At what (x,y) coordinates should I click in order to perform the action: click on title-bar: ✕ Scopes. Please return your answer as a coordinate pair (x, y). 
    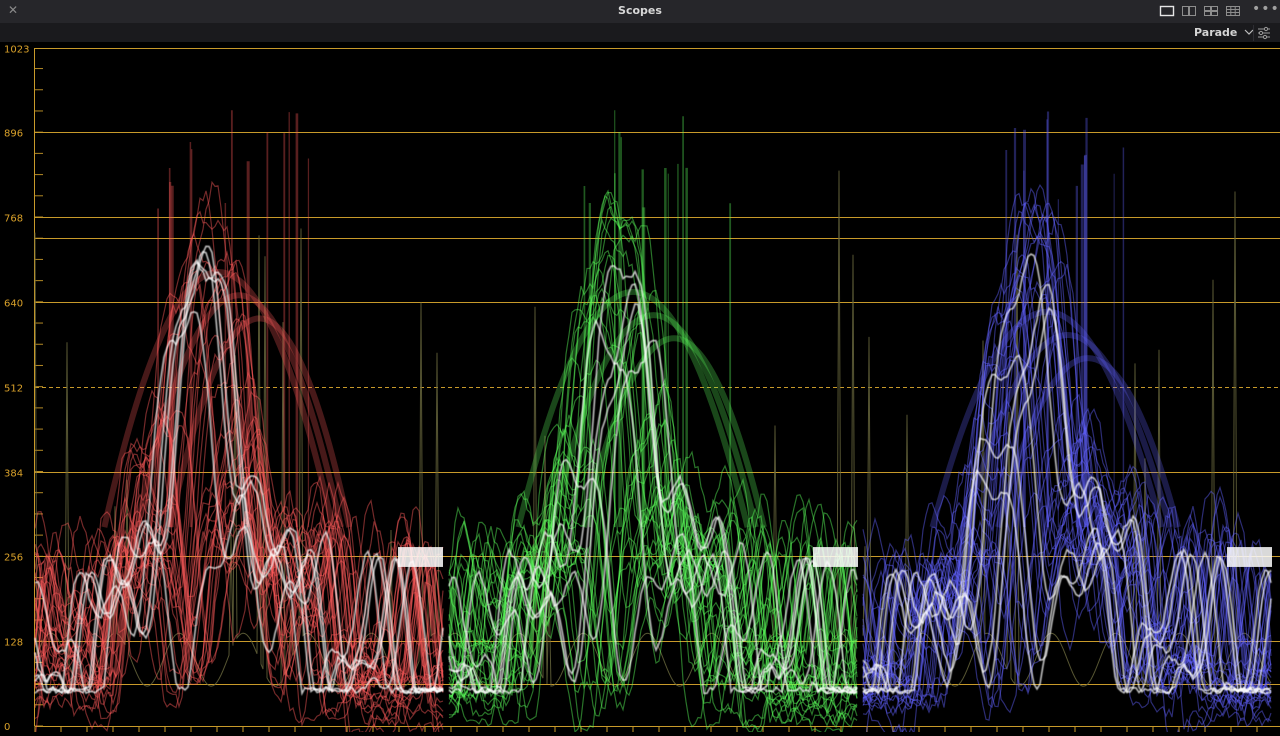
    Looking at the image, I should click on (640, 12).